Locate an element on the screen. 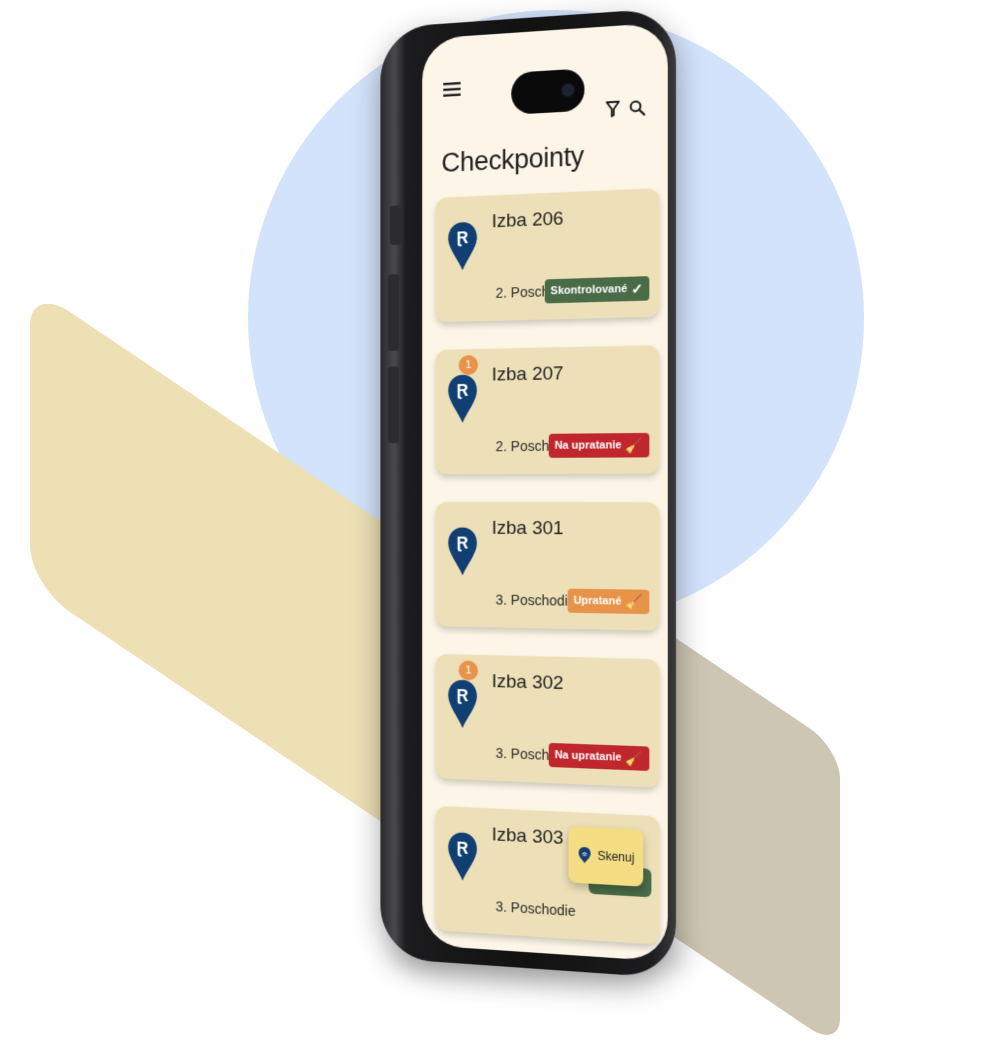 The height and width of the screenshot is (1059, 1000). volume-up-button is located at coordinates (393, 312).